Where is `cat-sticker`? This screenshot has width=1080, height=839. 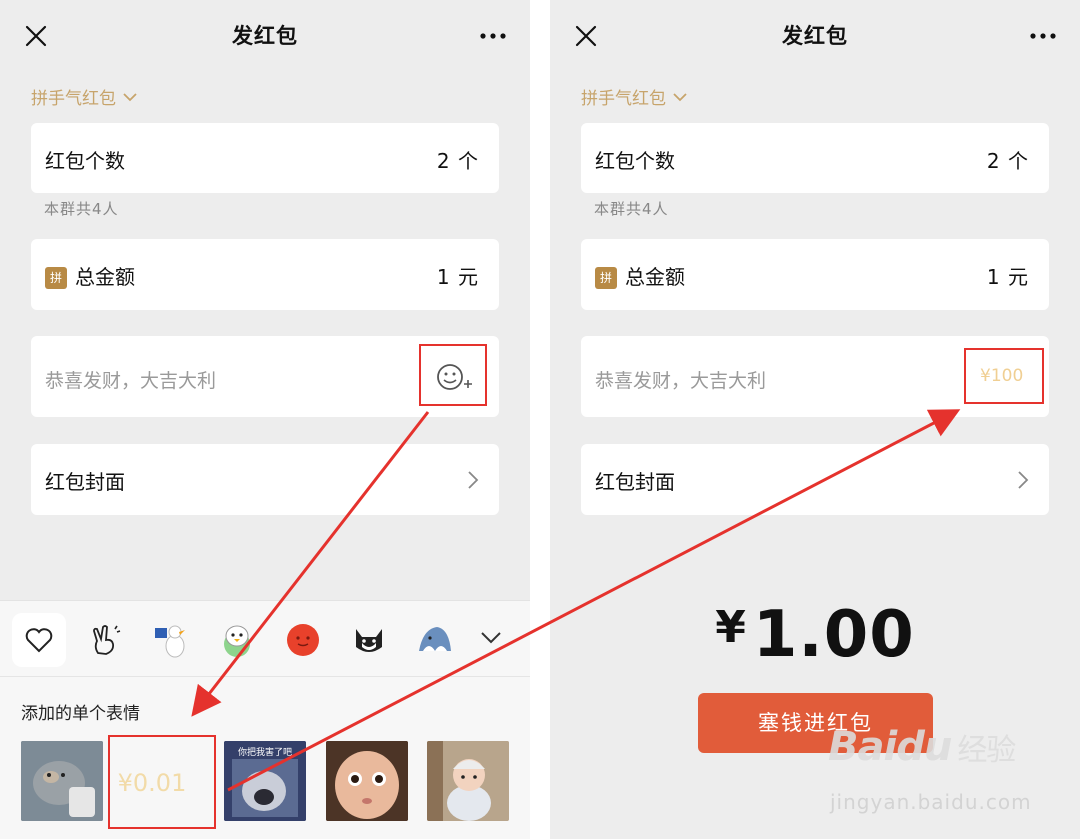 cat-sticker is located at coordinates (62, 781).